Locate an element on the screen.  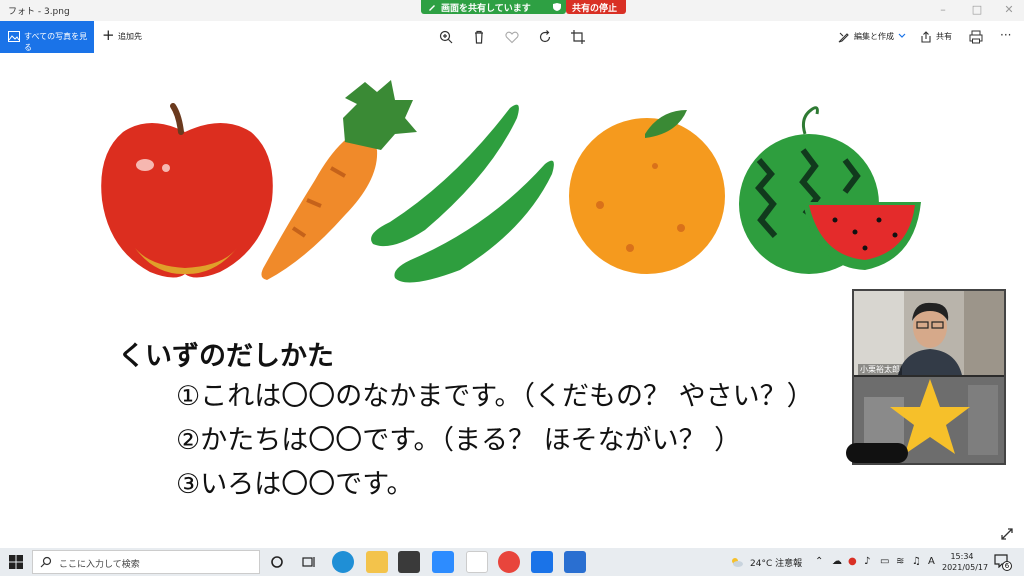
see-all-photos-button: すべての写真を見る is located at coordinates (47, 37).